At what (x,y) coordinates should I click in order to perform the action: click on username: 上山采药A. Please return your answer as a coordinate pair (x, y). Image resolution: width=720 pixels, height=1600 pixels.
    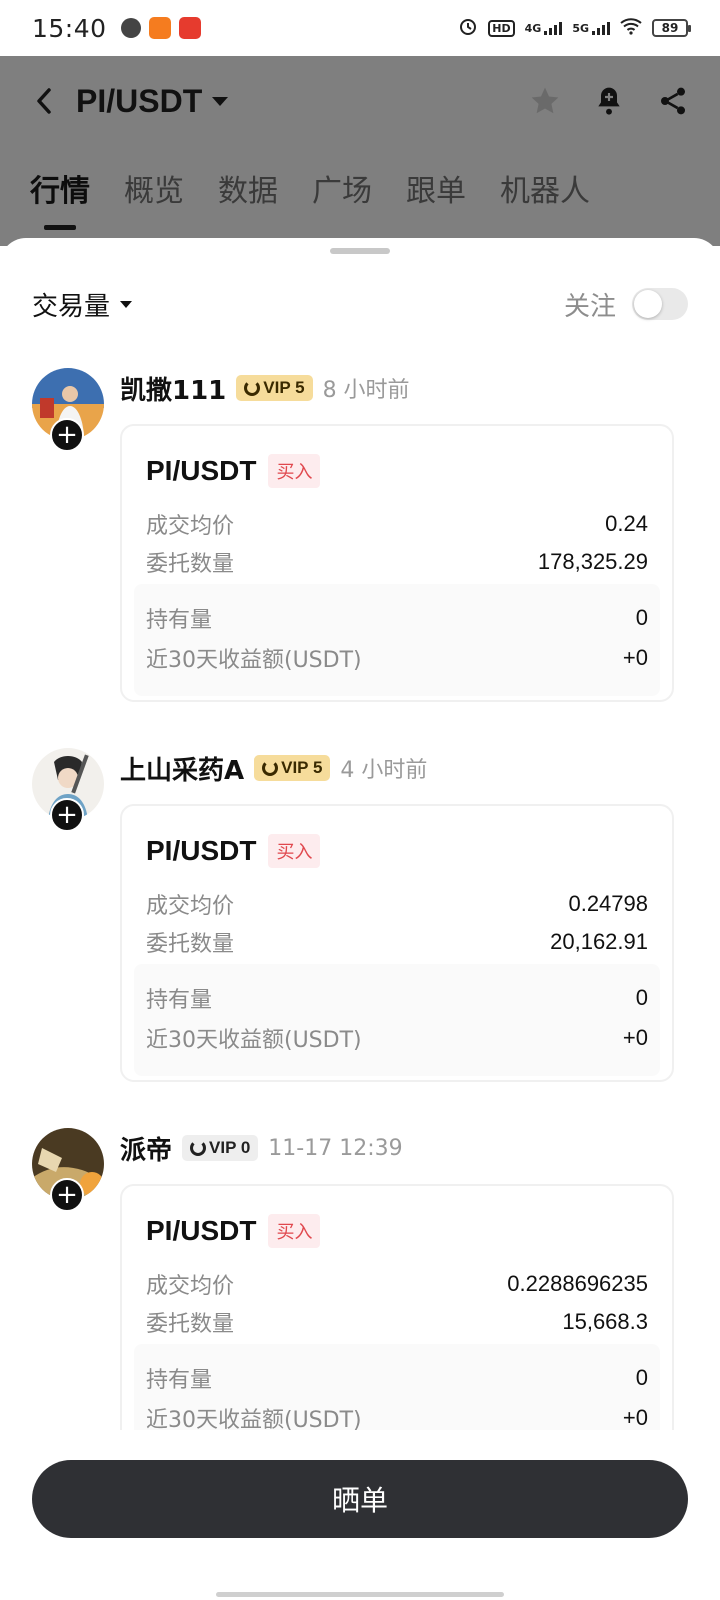
    Looking at the image, I should click on (182, 768).